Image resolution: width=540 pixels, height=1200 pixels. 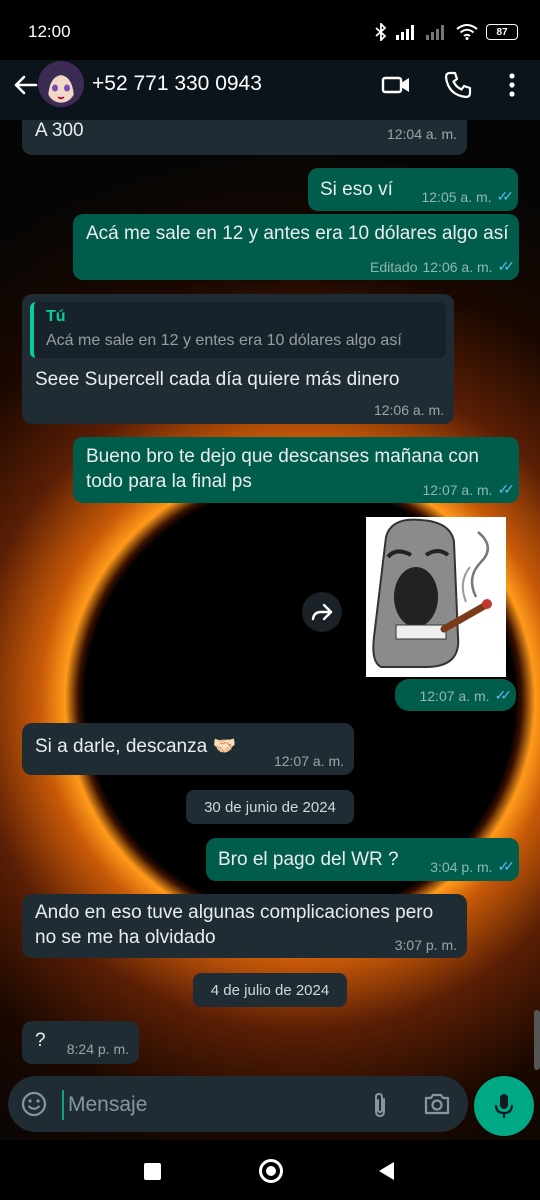 I want to click on mic-button, so click(x=504, y=1106).